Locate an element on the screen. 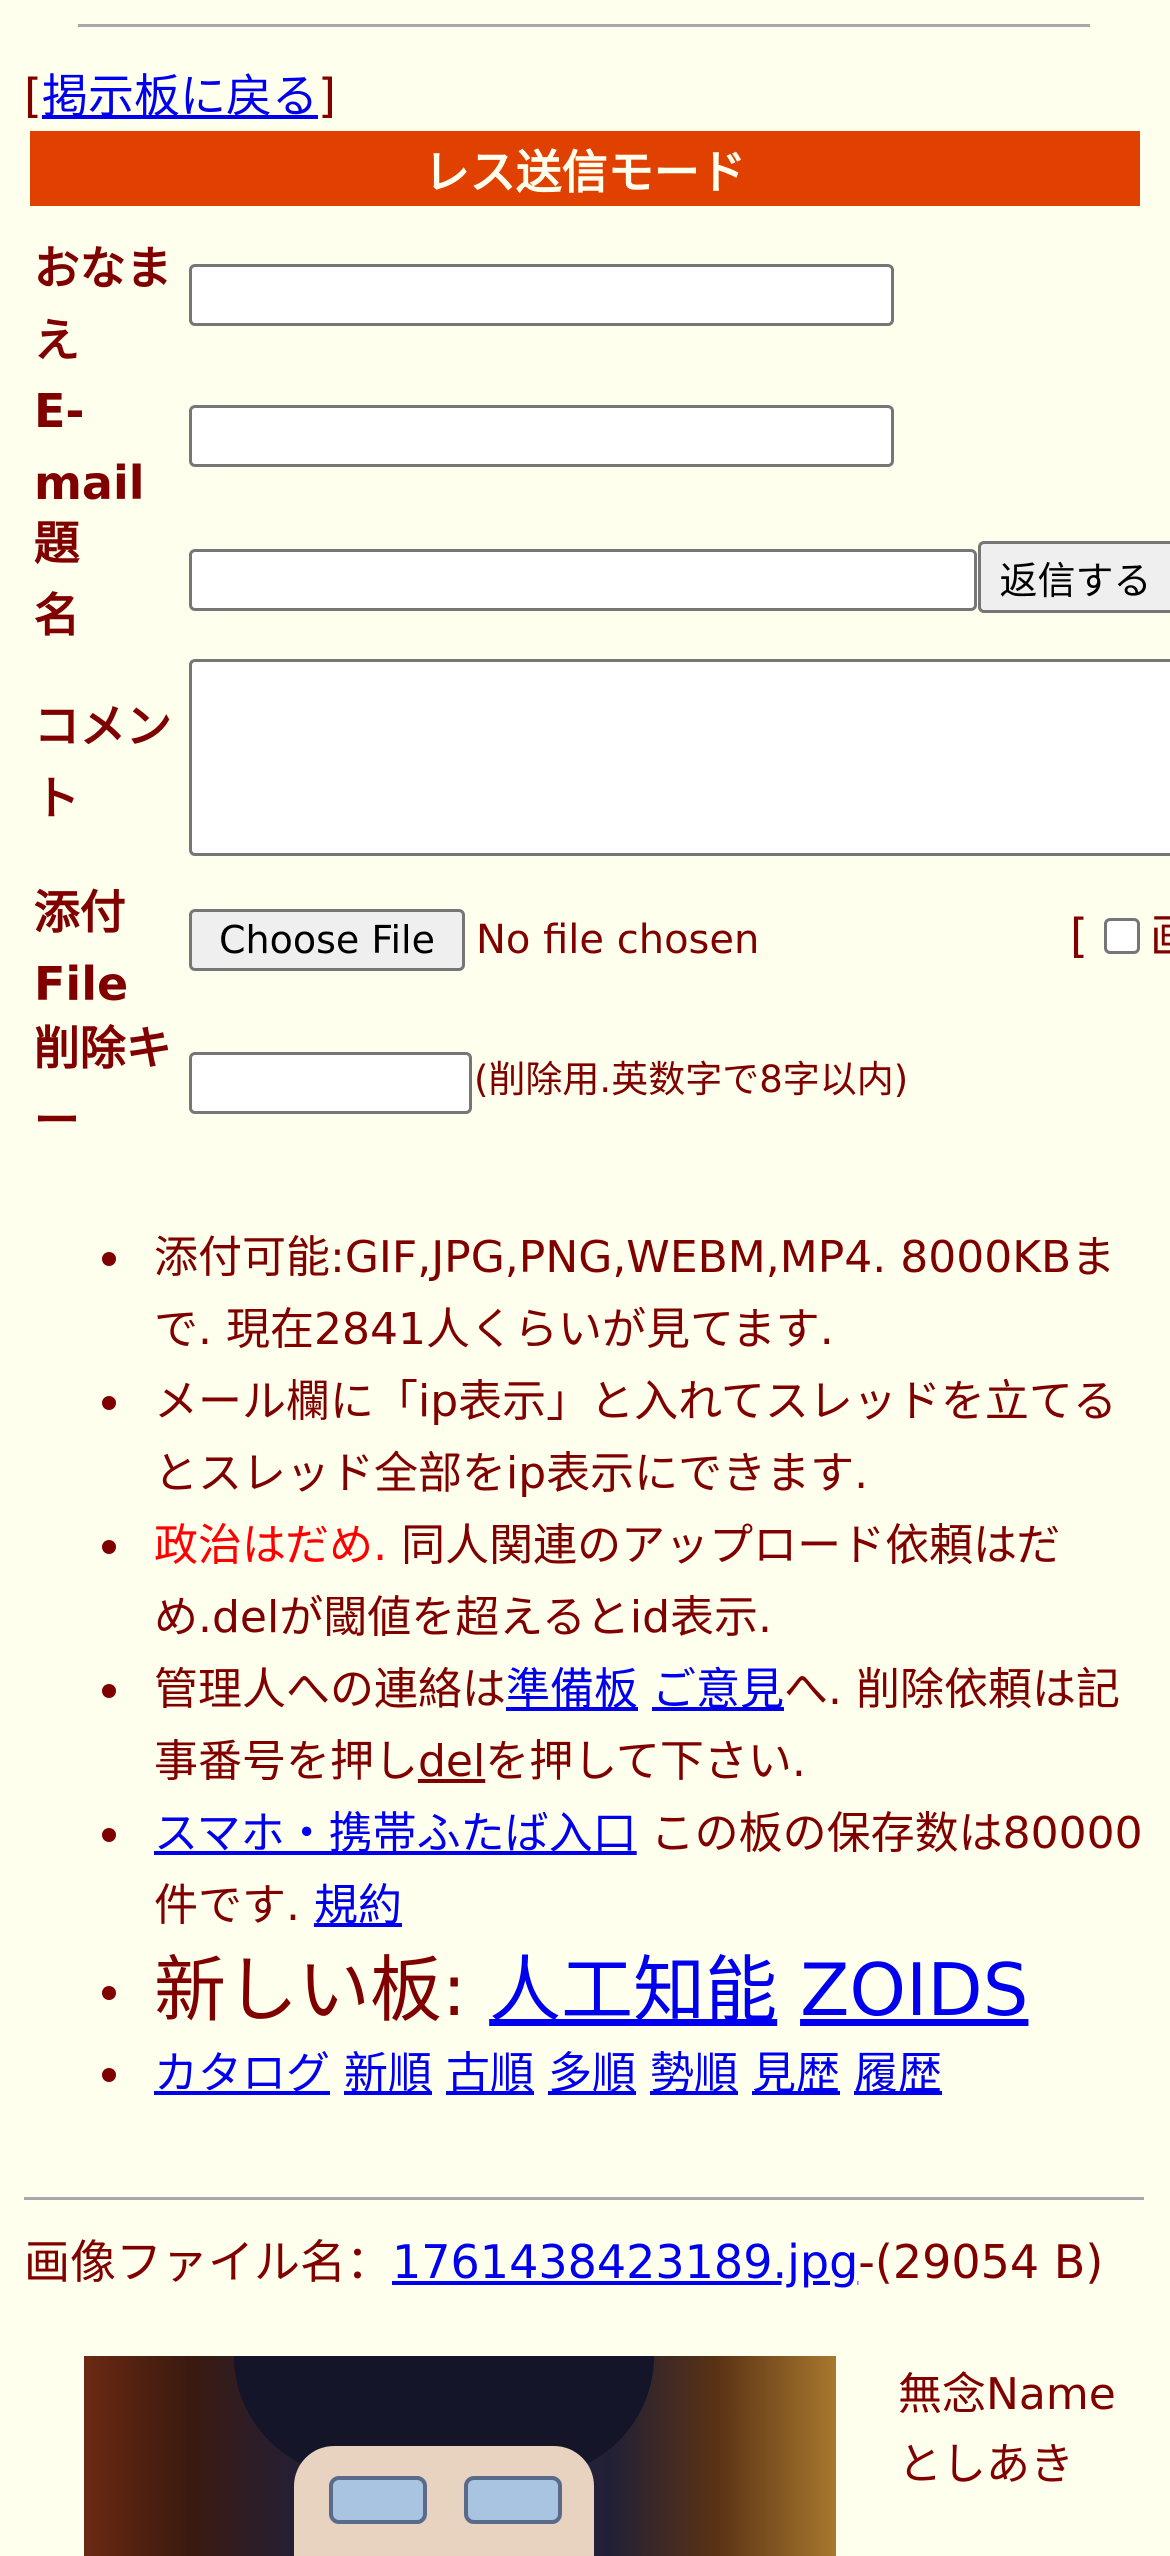  file-label-line1: 添付 is located at coordinates (80, 912).